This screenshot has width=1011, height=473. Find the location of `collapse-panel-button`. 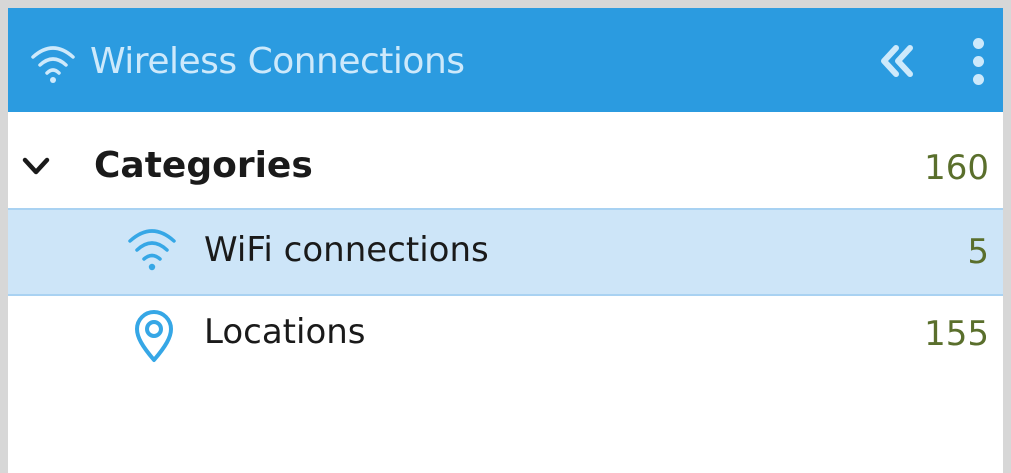

collapse-panel-button is located at coordinates (897, 61).